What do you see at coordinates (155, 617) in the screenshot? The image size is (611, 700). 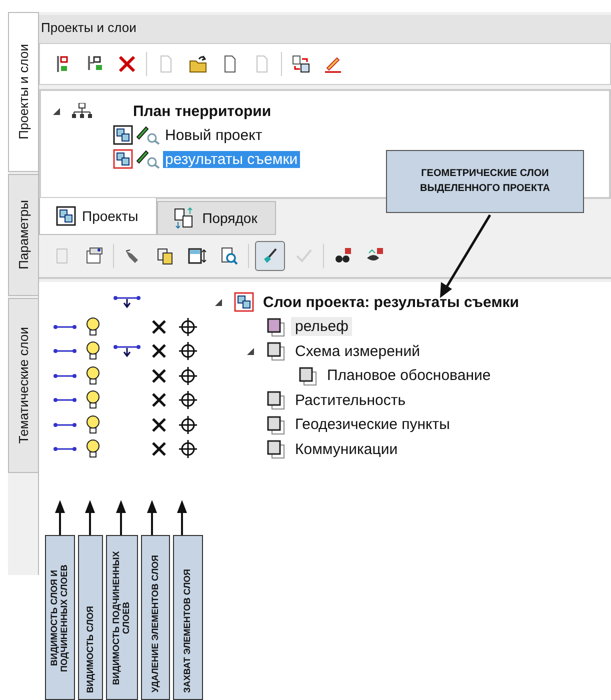 I see `column-note: УДАЛЕНИЕ ЭЛЕМЕНТОВ СЛОЯ` at bounding box center [155, 617].